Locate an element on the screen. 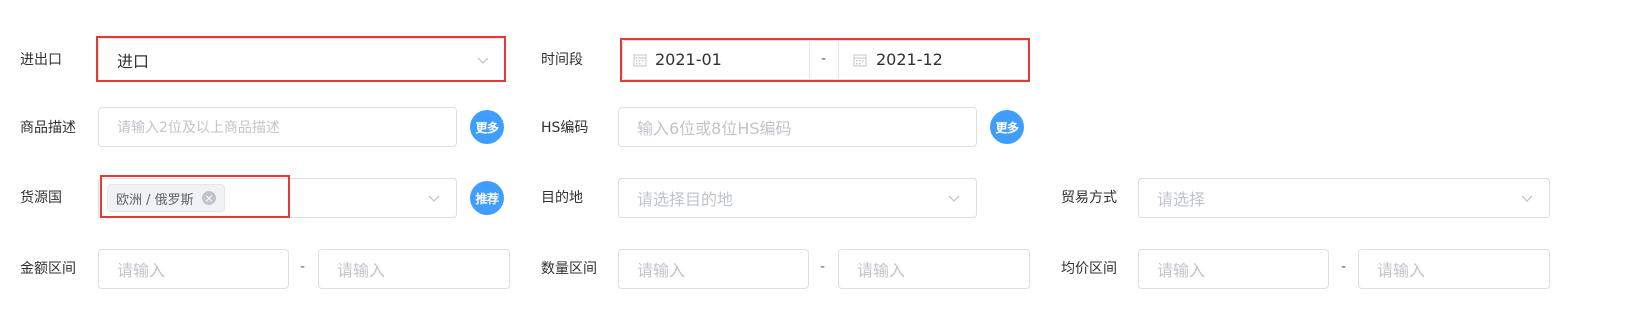 The image size is (1633, 311). product-desc-more-button: 更多 is located at coordinates (487, 127).